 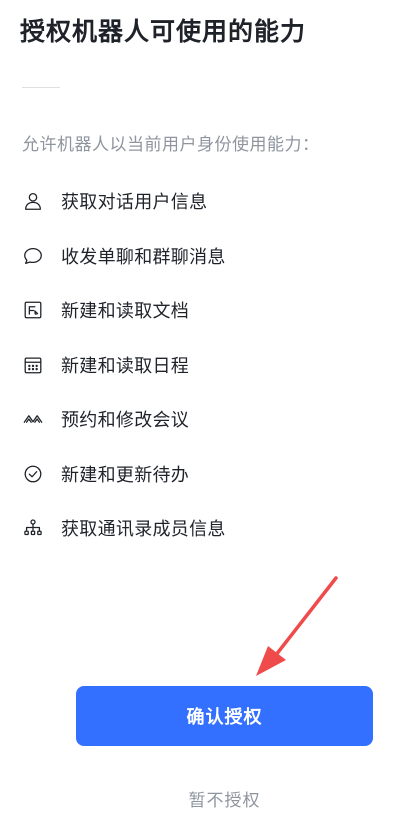 What do you see at coordinates (33, 528) in the screenshot?
I see `org-chart-icon` at bounding box center [33, 528].